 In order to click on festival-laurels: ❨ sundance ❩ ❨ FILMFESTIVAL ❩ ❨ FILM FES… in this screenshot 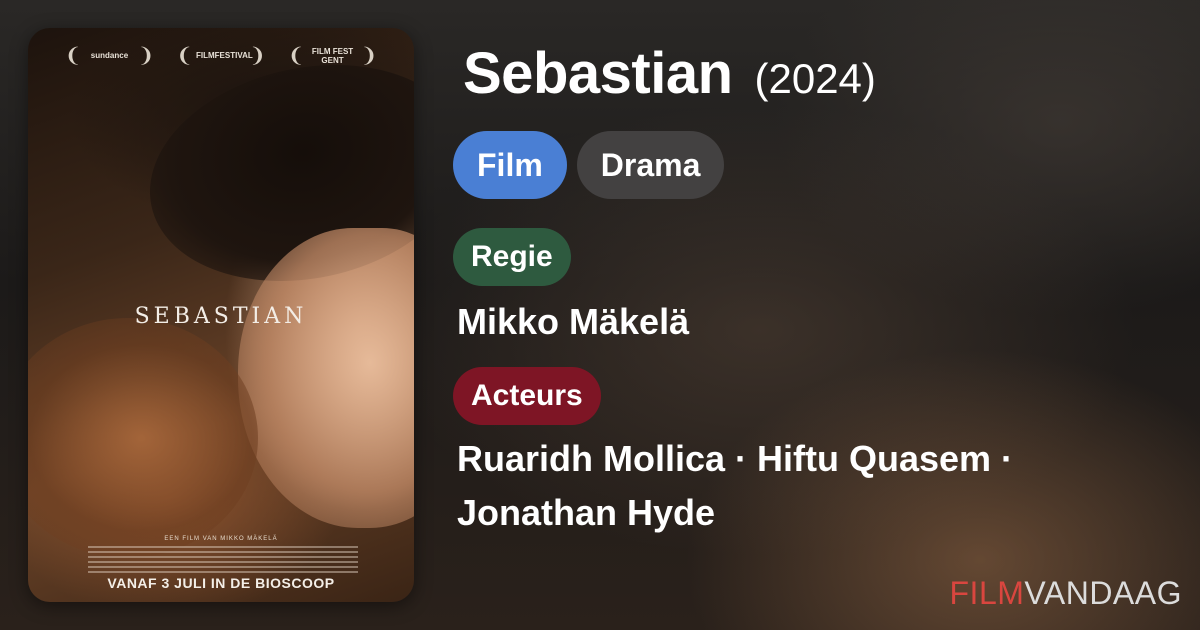, I will do `click(221, 56)`.